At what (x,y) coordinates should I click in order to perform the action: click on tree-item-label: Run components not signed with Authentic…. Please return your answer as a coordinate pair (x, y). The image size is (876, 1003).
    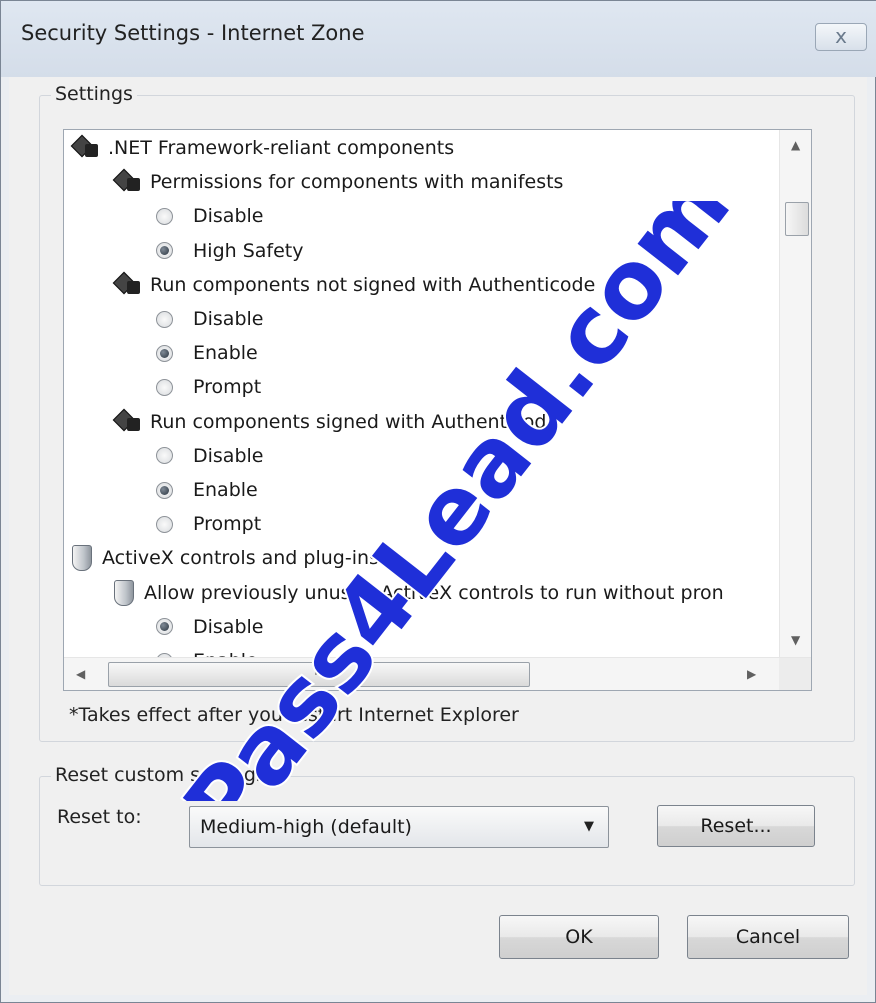
    Looking at the image, I should click on (373, 284).